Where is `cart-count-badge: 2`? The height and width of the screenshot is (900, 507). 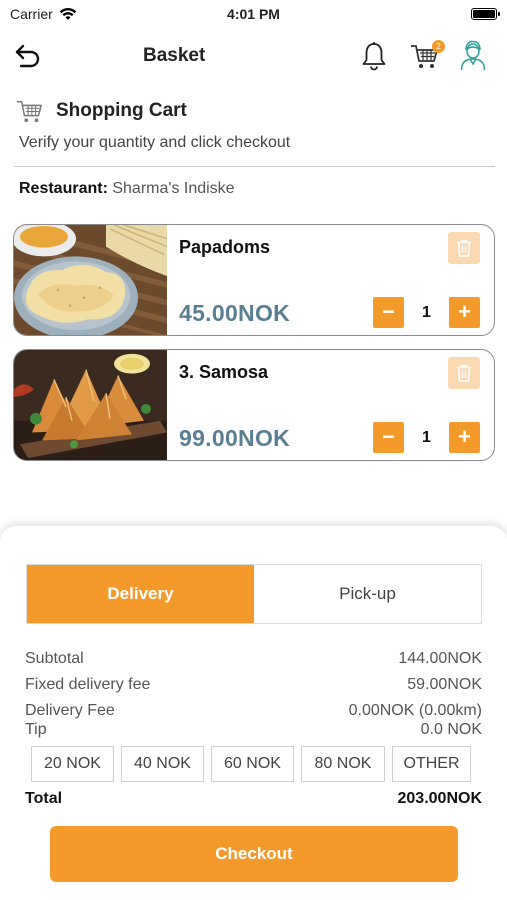
cart-count-badge: 2 is located at coordinates (438, 46).